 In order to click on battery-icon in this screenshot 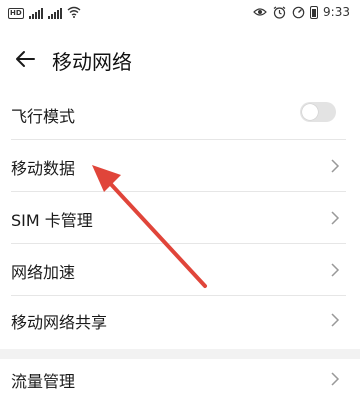, I will do `click(314, 12)`.